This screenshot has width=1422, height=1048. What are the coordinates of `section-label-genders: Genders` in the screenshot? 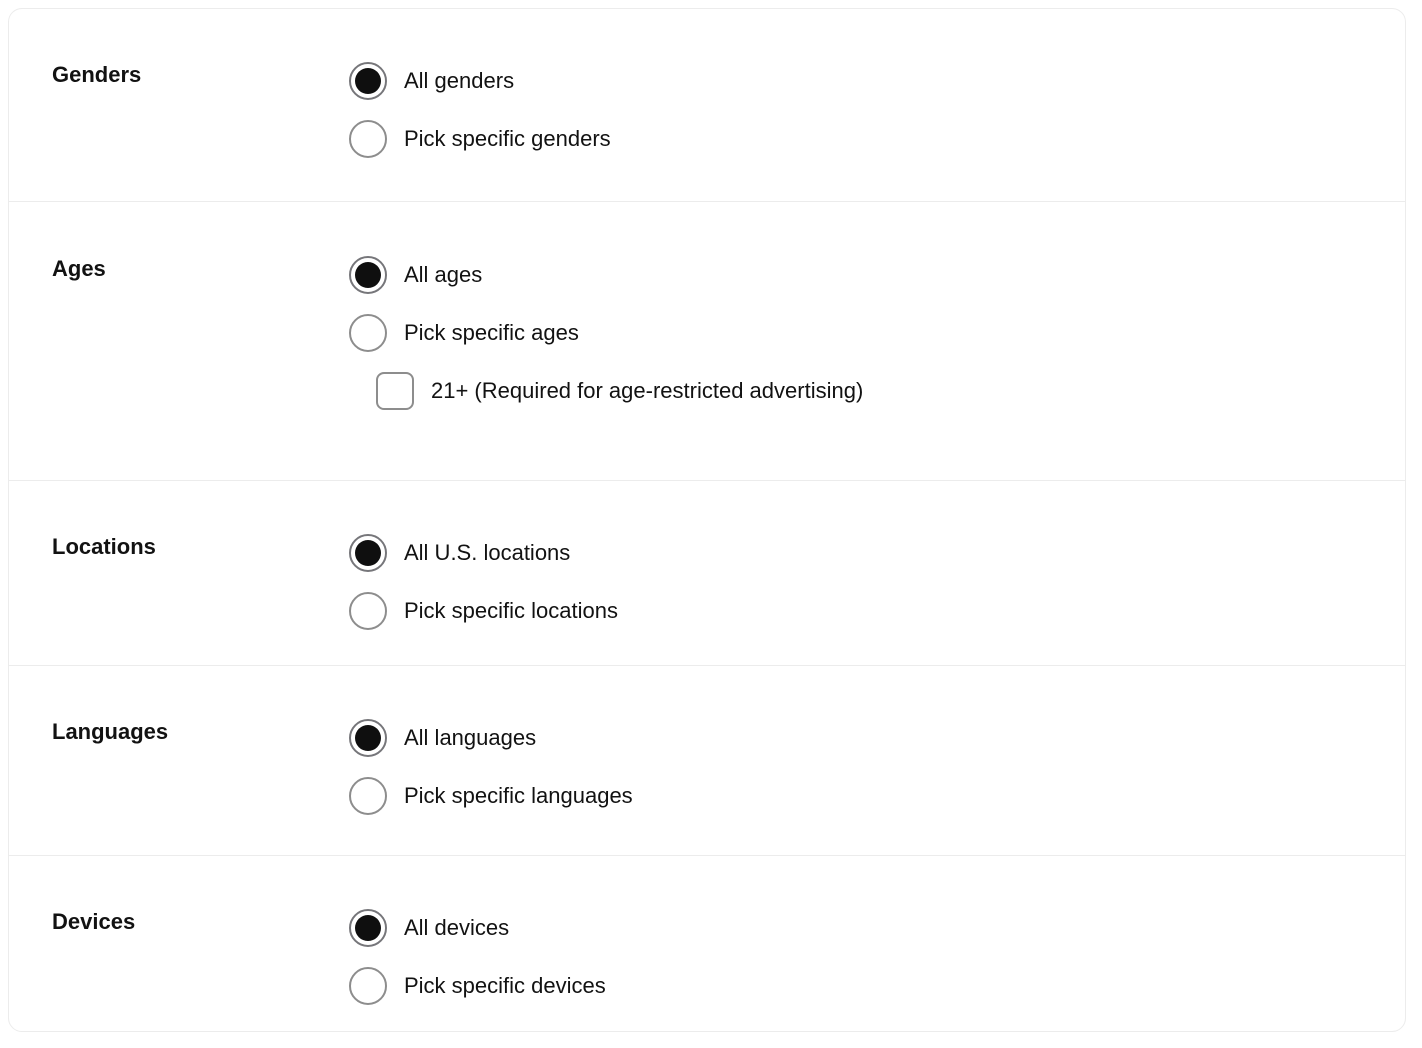 It's located at (97, 74).